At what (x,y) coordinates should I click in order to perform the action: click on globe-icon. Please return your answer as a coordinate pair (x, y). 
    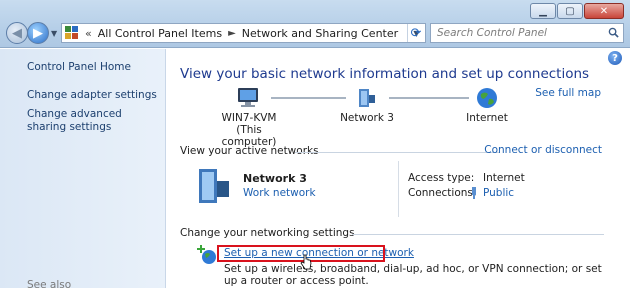
    Looking at the image, I should click on (487, 98).